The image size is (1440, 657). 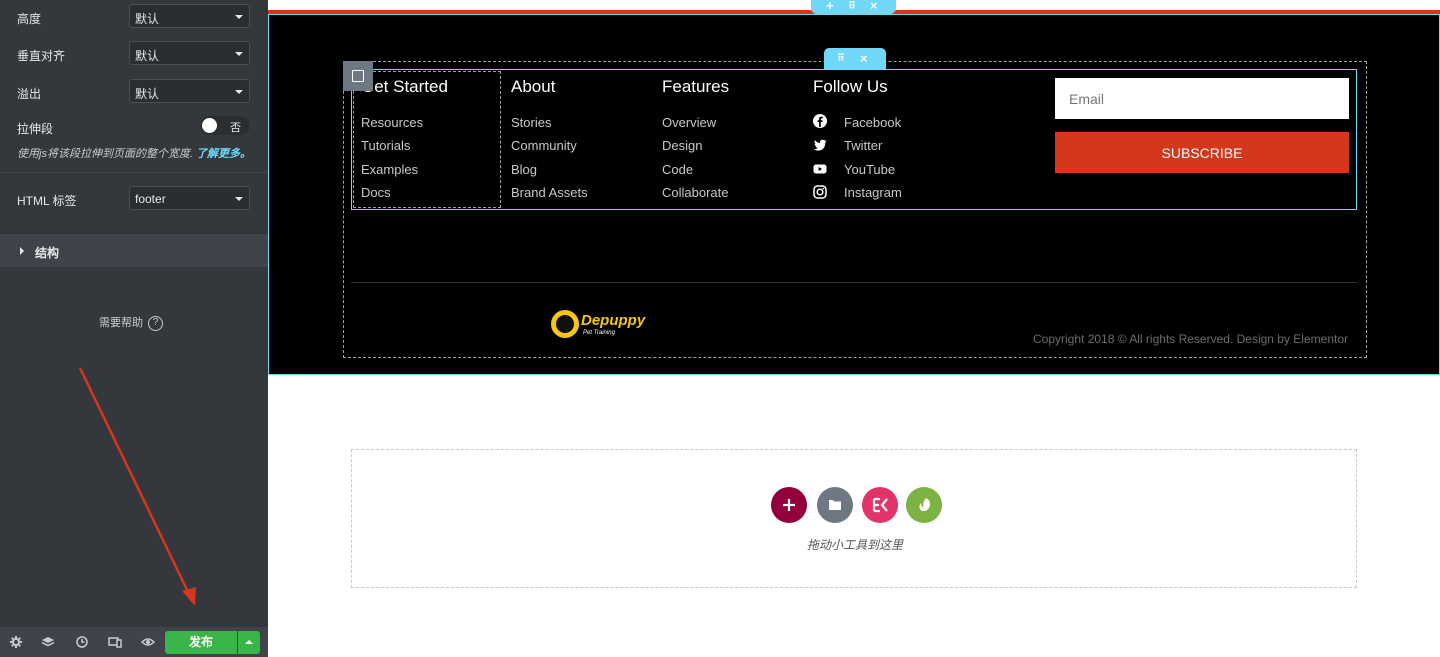 What do you see at coordinates (223, 154) in the screenshot?
I see `learn-more-link: 了解更多。` at bounding box center [223, 154].